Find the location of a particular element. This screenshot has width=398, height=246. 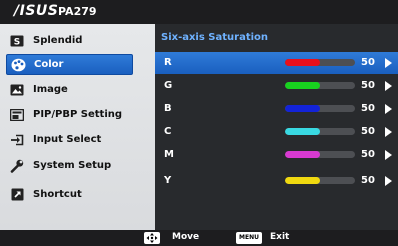

saturation-row-r: R 50 is located at coordinates (276, 63).